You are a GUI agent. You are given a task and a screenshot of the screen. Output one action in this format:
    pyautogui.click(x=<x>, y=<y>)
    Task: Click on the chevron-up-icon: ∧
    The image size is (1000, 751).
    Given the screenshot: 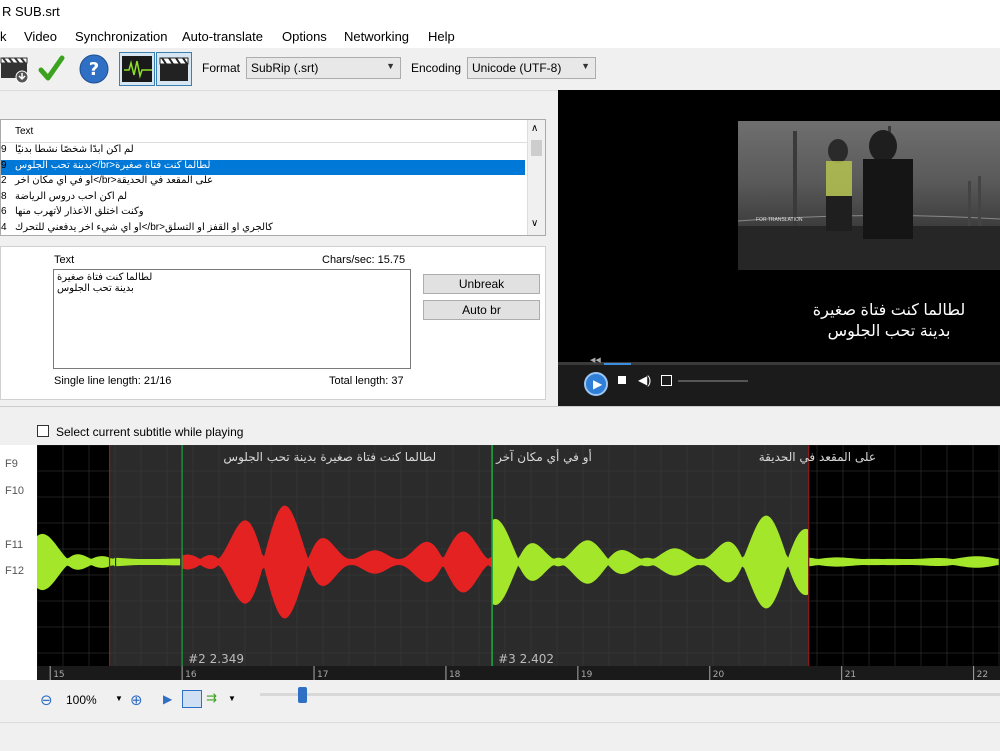 What is the action you would take?
    pyautogui.click(x=534, y=128)
    